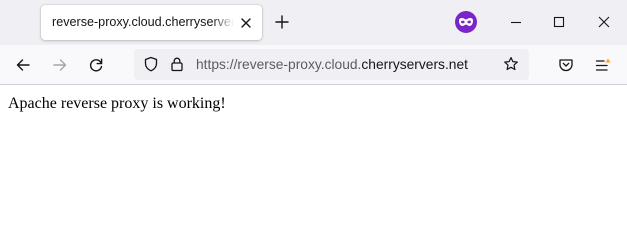 This screenshot has width=627, height=240. I want to click on tab-title: reverse-proxy.cloud.cherryservers.net, so click(143, 22).